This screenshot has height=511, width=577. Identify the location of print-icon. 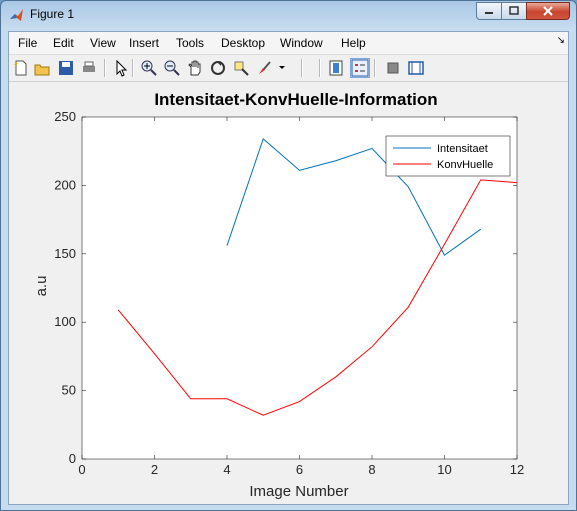
(89, 66).